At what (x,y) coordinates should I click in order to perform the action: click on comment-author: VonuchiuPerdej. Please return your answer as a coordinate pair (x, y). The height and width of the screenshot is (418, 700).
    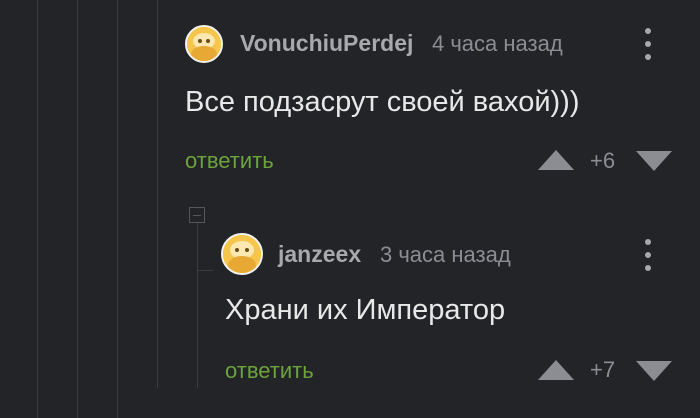
    Looking at the image, I should click on (326, 43).